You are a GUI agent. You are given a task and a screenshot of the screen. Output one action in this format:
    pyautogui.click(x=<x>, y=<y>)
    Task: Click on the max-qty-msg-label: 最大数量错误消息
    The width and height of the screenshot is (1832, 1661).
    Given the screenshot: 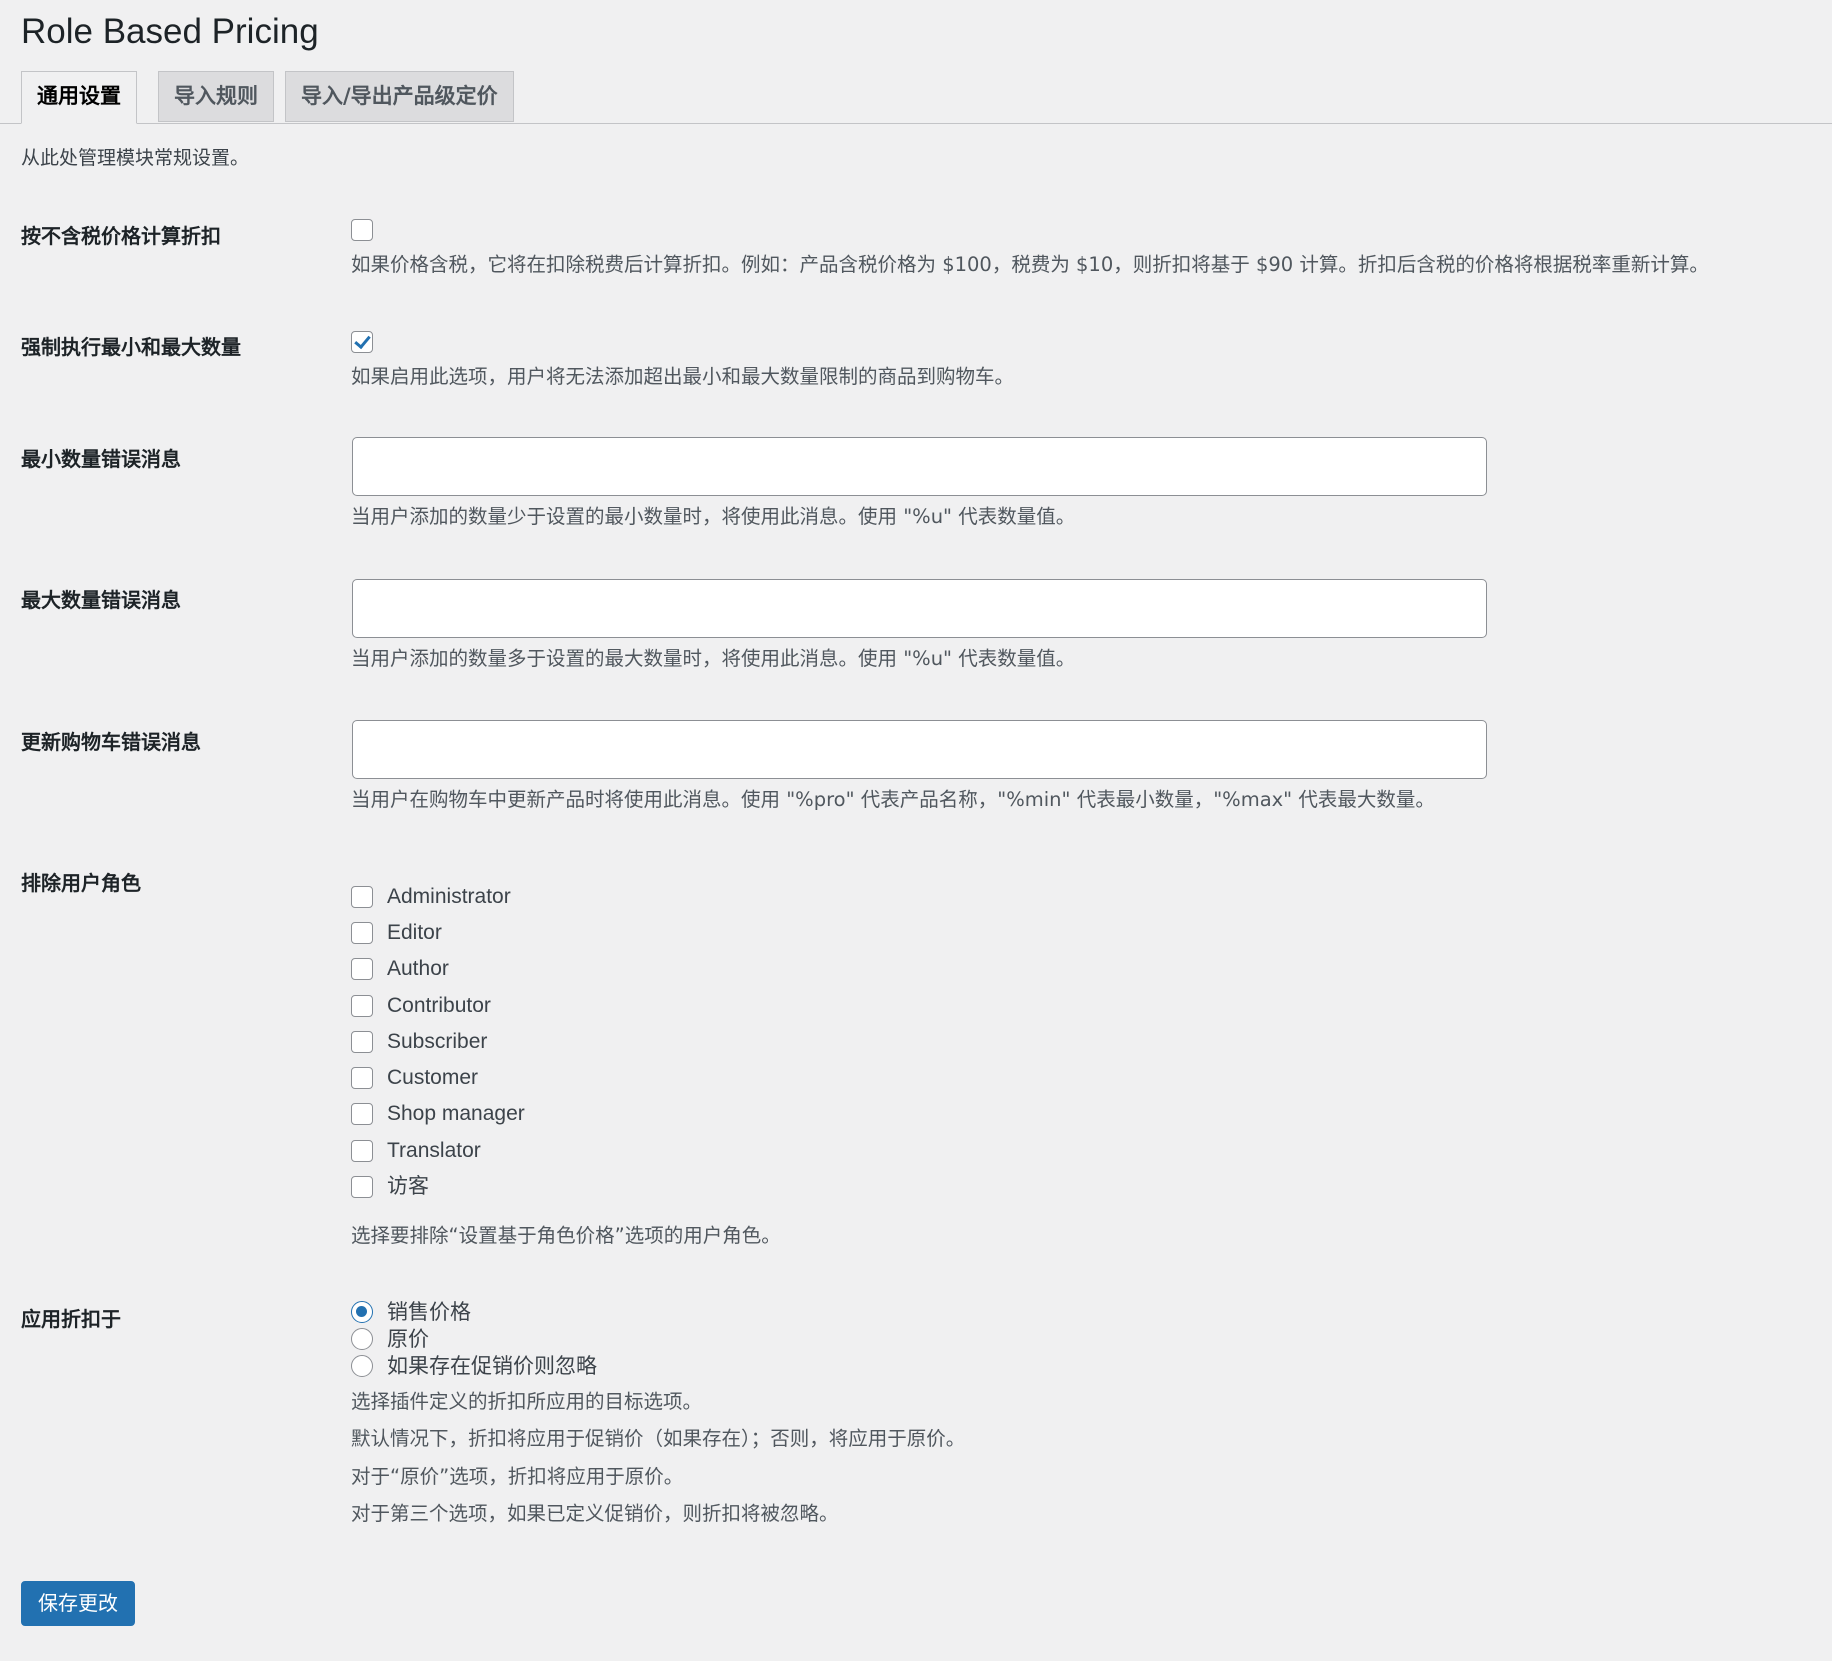 What is the action you would take?
    pyautogui.click(x=101, y=600)
    